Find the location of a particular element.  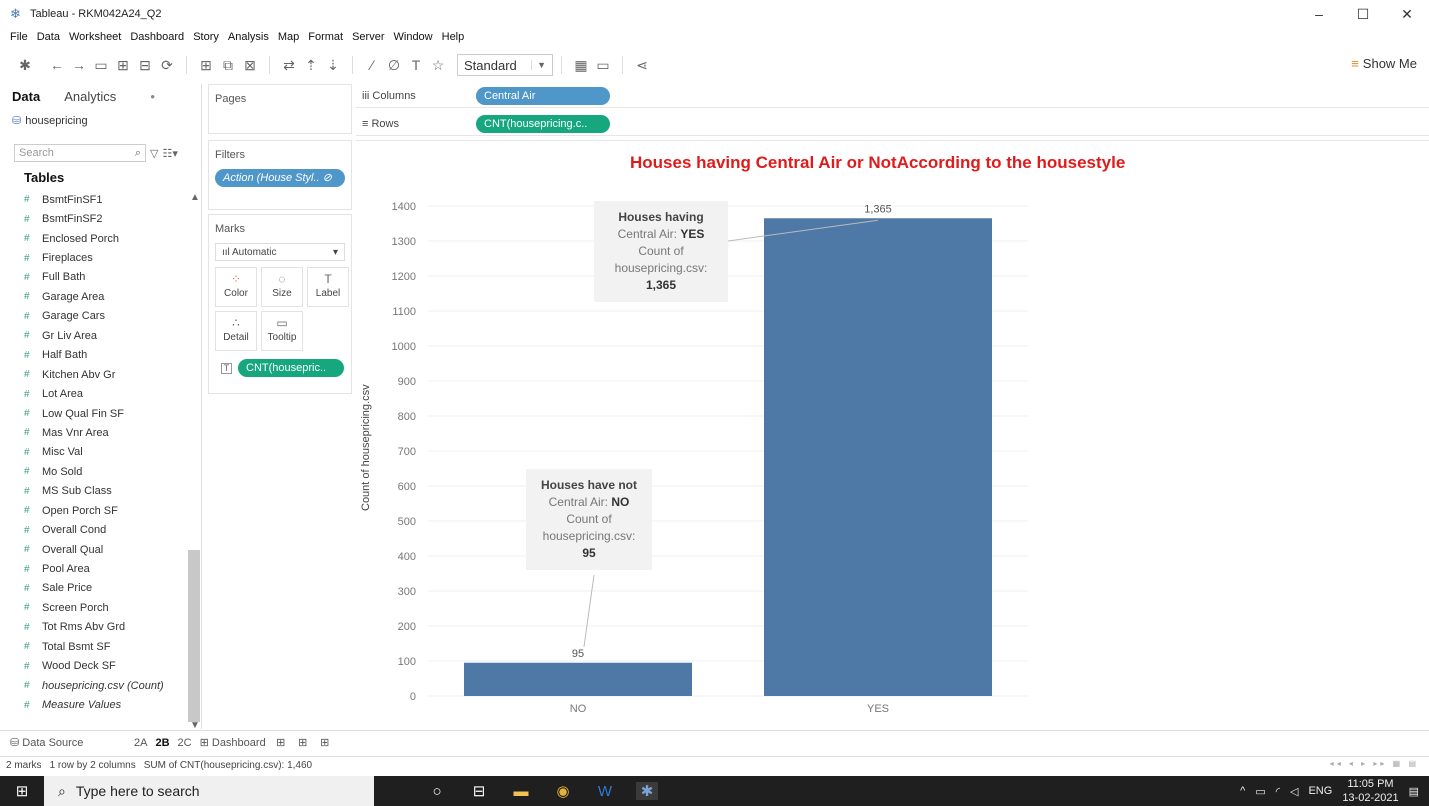

scrollbar-thumb is located at coordinates (194, 636).